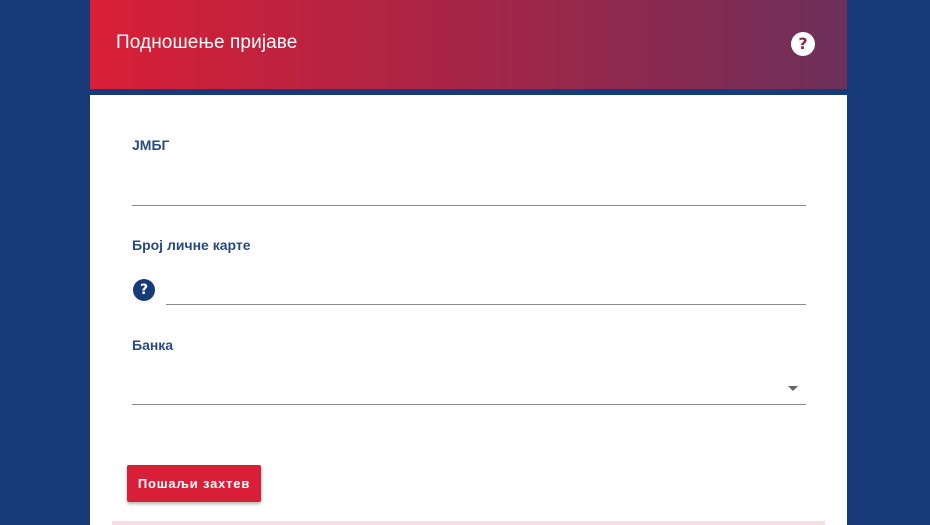  Describe the element at coordinates (144, 290) in the screenshot. I see `id-card-help-icon: ?` at that location.